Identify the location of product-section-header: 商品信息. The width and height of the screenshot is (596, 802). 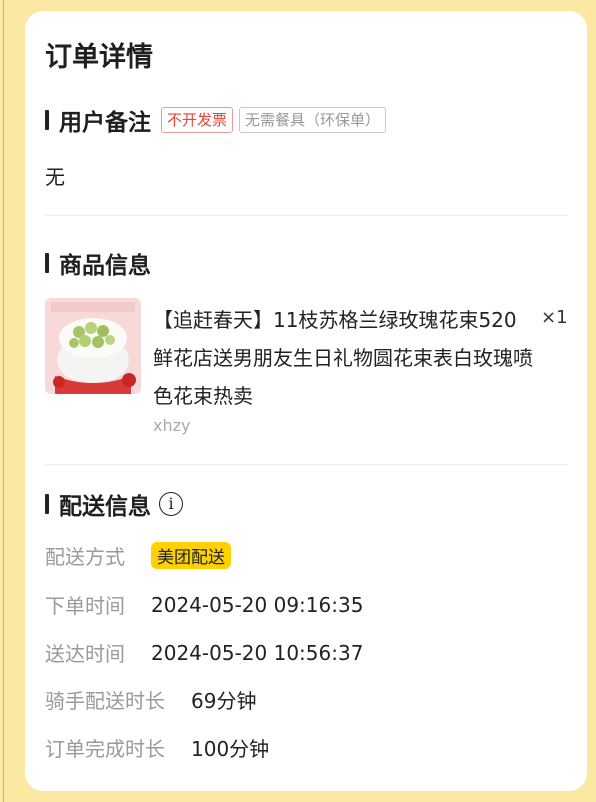
(98, 263).